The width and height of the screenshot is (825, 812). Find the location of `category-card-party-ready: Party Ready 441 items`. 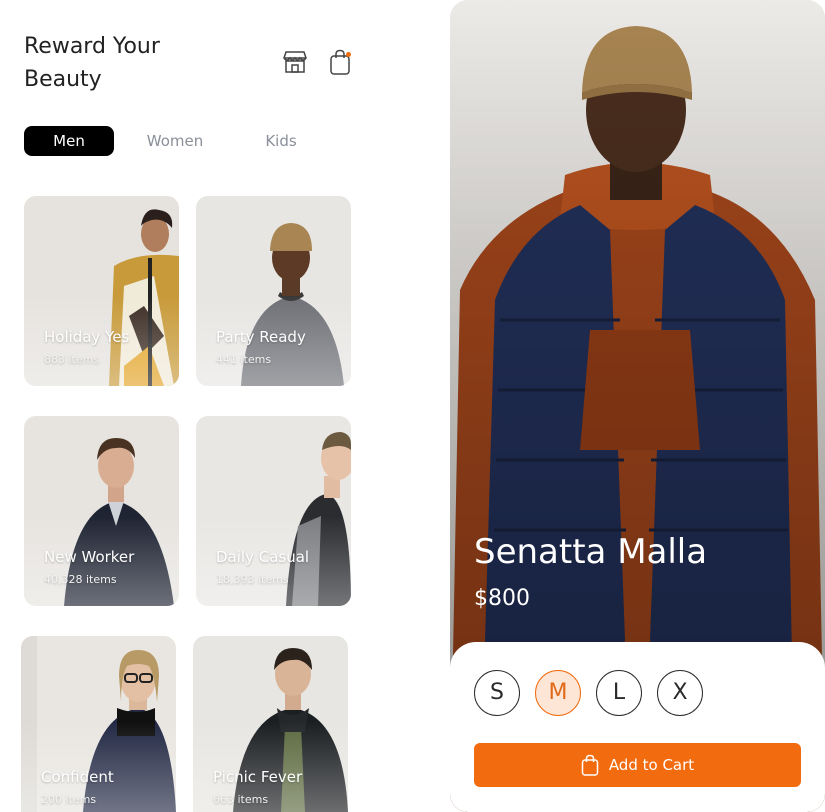

category-card-party-ready: Party Ready 441 items is located at coordinates (273, 291).